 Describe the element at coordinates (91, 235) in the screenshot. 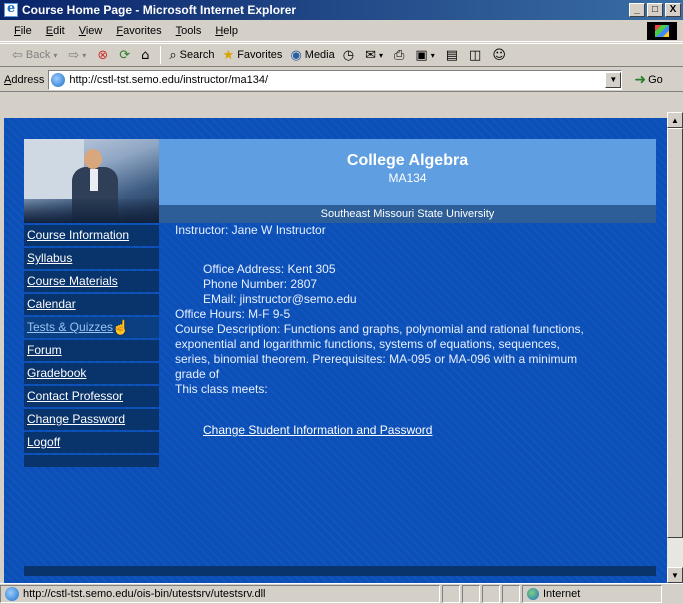

I see `nav-course-information: Course Information` at that location.